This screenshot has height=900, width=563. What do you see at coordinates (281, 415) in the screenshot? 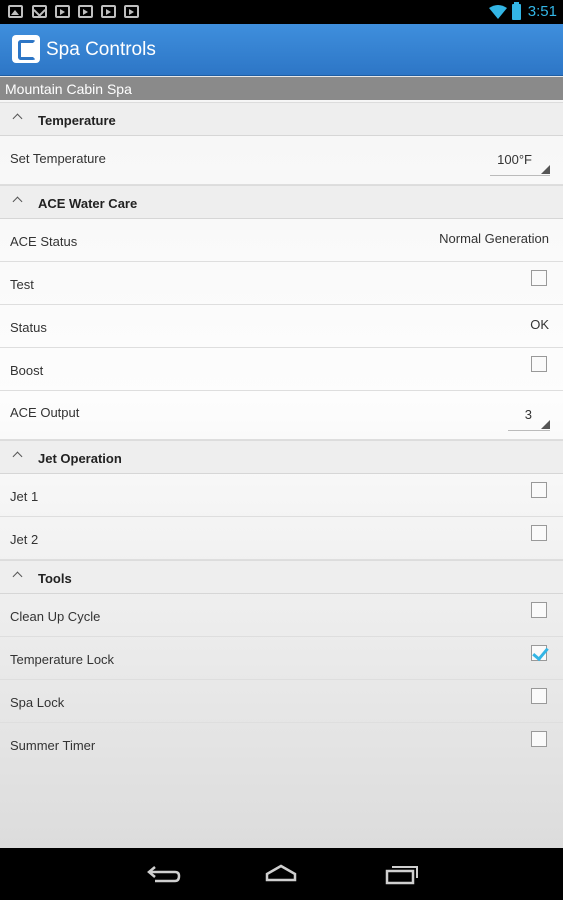
I see `ace-output-row: ACE Output 3` at bounding box center [281, 415].